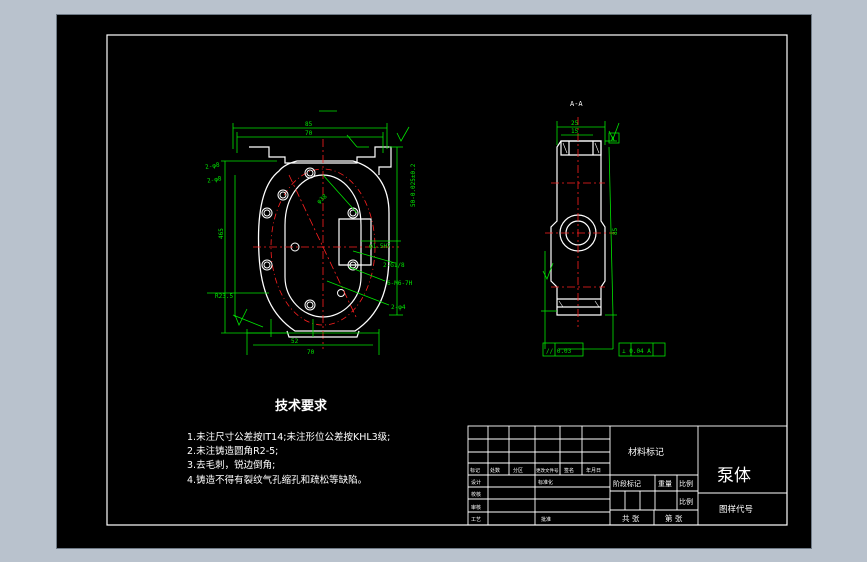  I want to click on tolerance-frame-right: ⊥ 0.04 A, so click(642, 349).